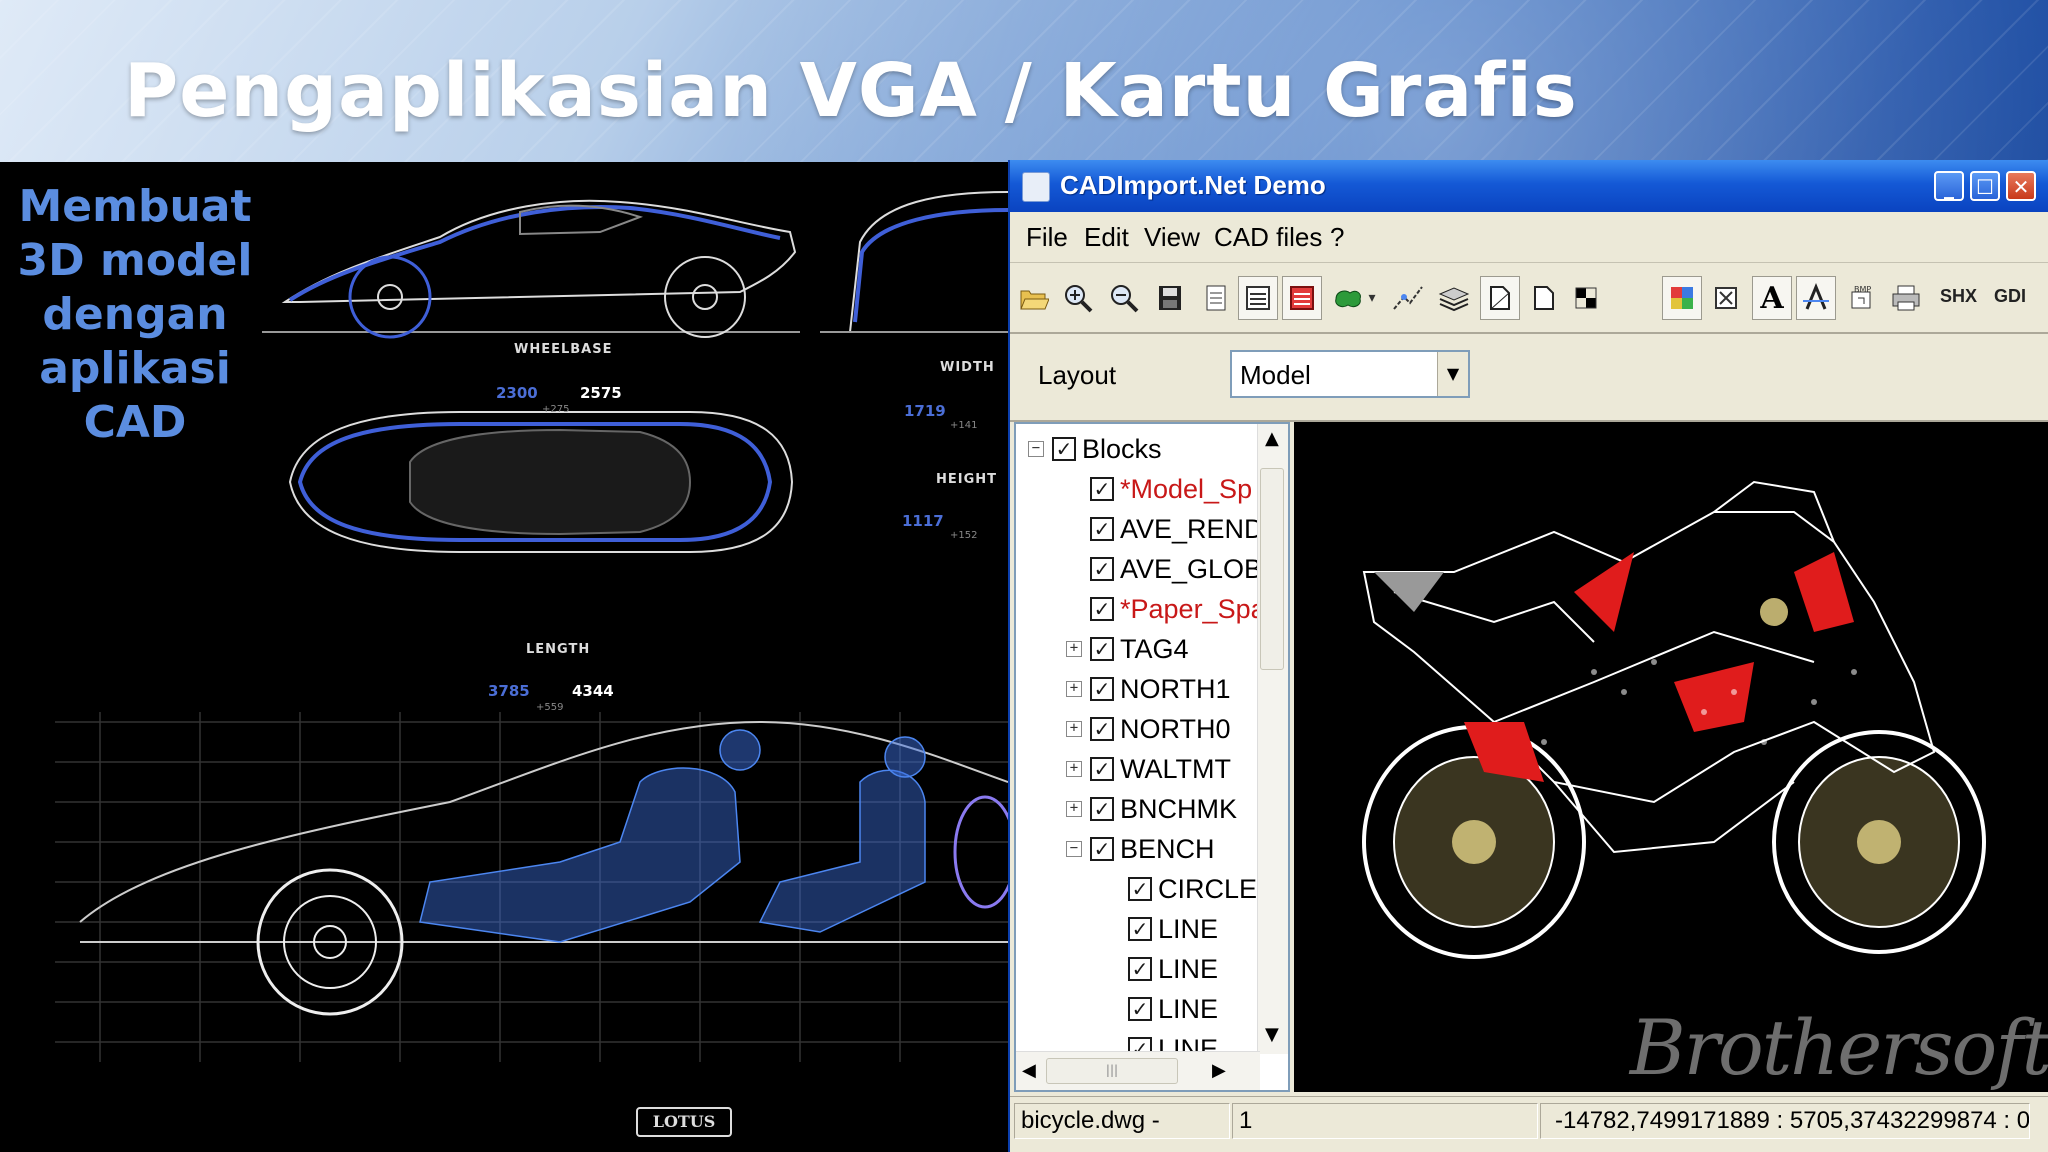 Image resolution: width=2048 pixels, height=1152 pixels. What do you see at coordinates (563, 349) in the screenshot?
I see `wheelbase-label: WHEELBASE` at bounding box center [563, 349].